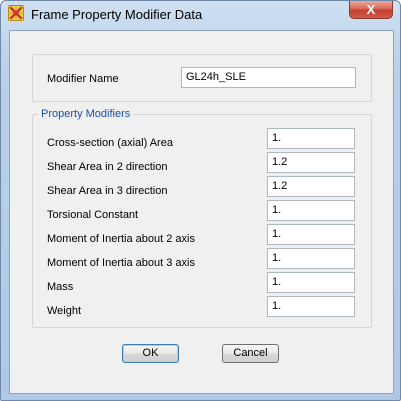 The image size is (401, 401). Describe the element at coordinates (311, 138) in the screenshot. I see `input-axial-area: 1.` at that location.